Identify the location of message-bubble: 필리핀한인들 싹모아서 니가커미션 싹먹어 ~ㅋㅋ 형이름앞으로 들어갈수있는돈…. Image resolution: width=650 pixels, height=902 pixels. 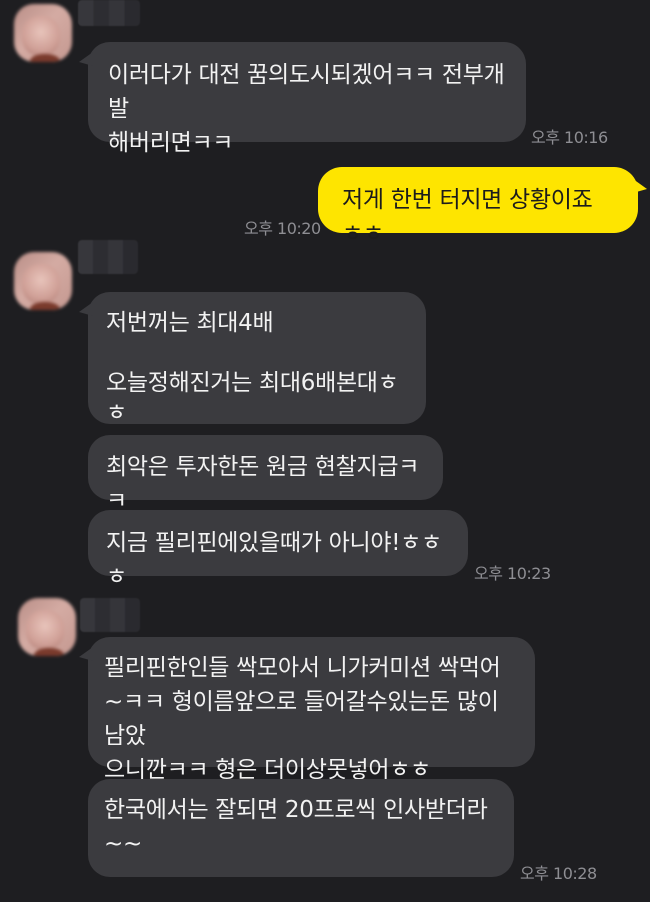
(307, 710).